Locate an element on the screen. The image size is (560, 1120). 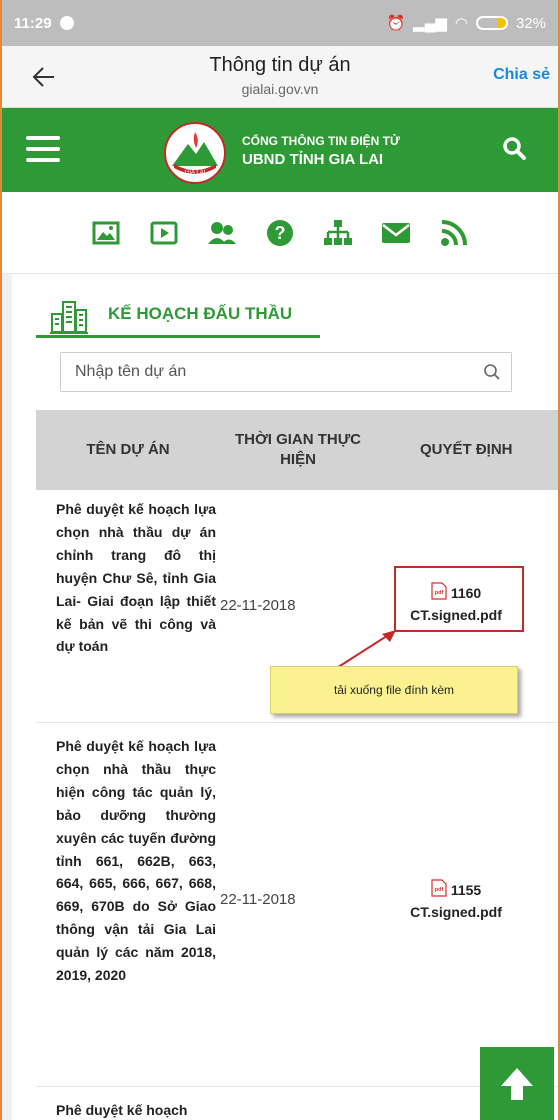
status-time: 11:29 is located at coordinates (33, 23).